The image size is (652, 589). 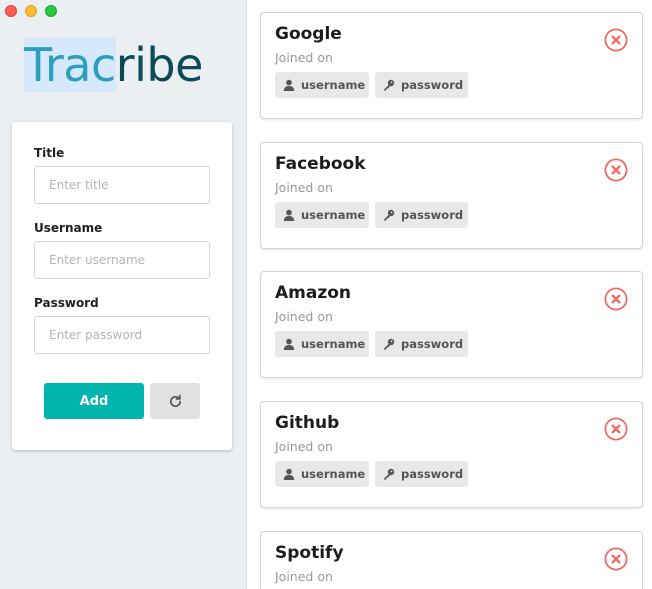 I want to click on entry-title: Facebook, so click(x=320, y=164).